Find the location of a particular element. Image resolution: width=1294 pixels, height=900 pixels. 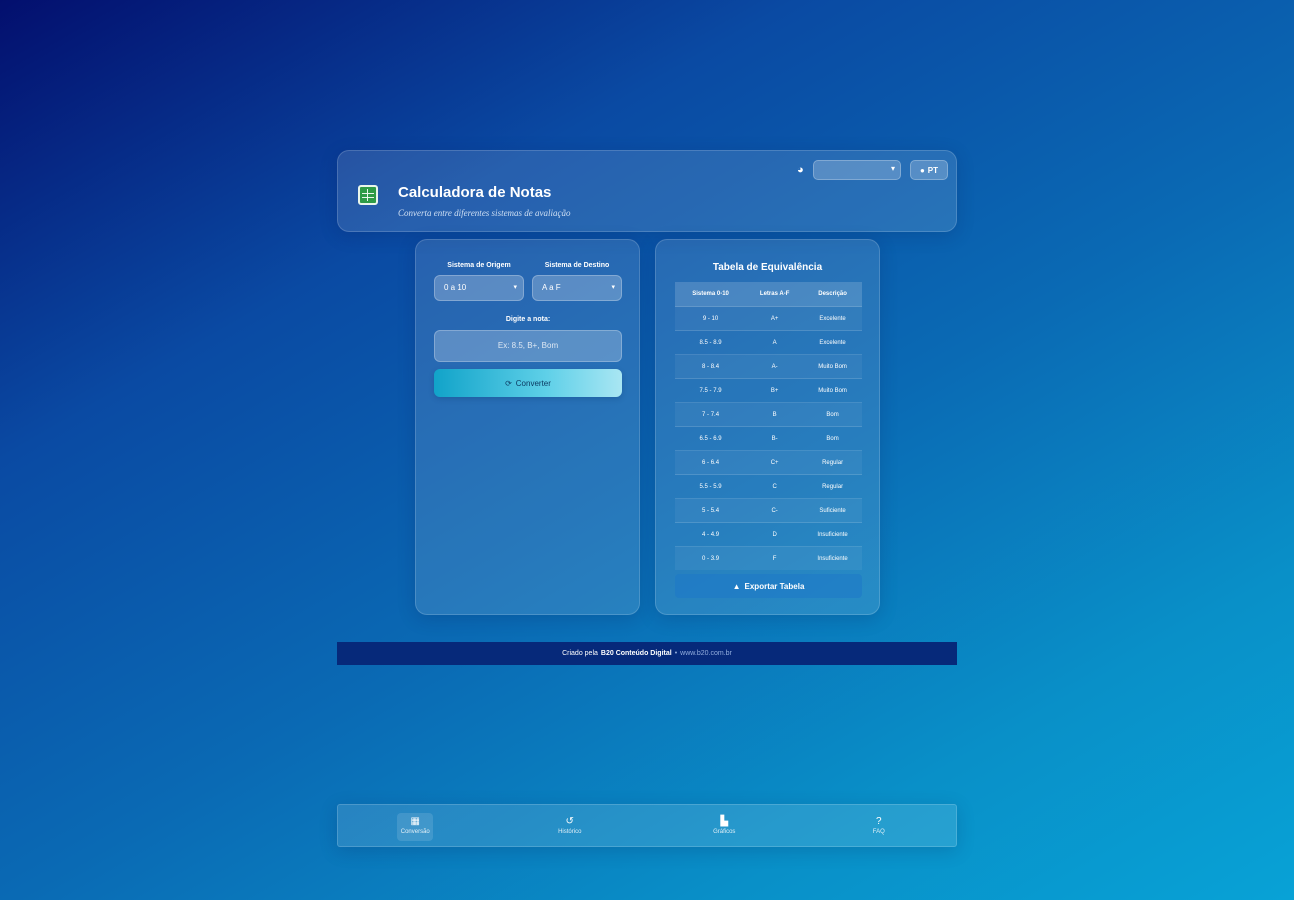

nav-item-historico: ↺ Histórico is located at coordinates (570, 825).